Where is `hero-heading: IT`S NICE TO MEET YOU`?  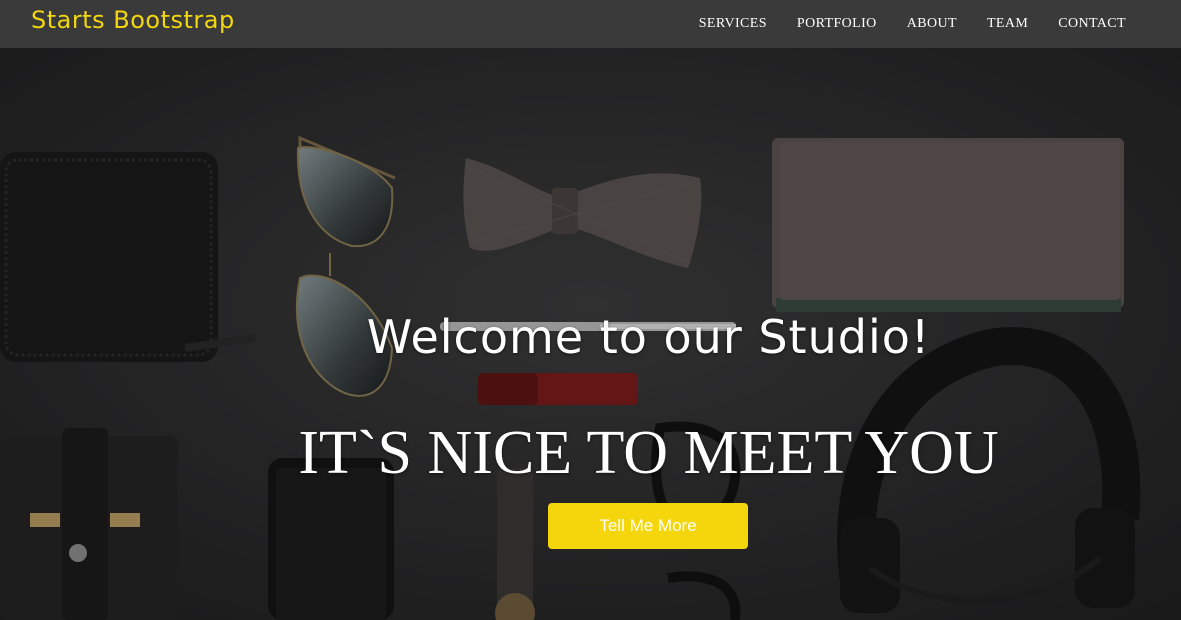 hero-heading: IT`S NICE TO MEET YOU is located at coordinates (648, 453).